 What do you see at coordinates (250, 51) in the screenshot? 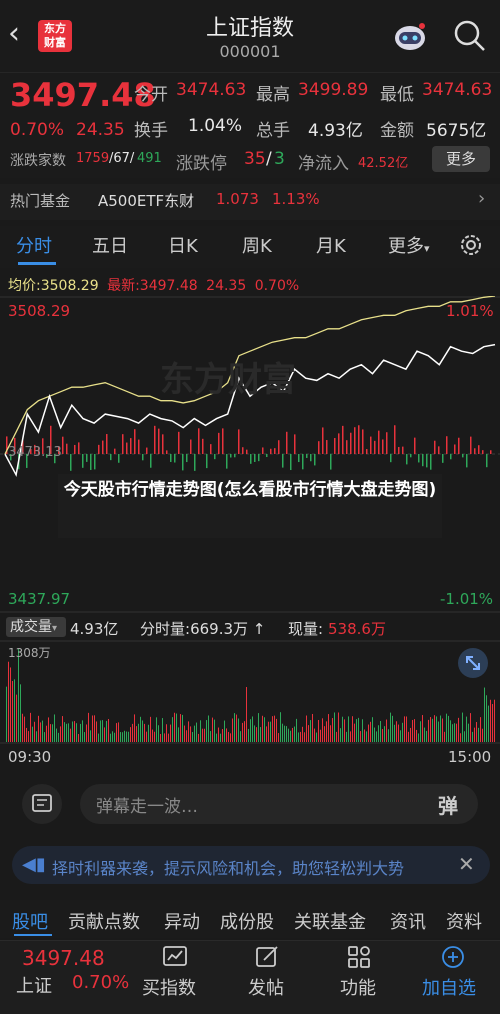
I see `stock-code: 000001` at bounding box center [250, 51].